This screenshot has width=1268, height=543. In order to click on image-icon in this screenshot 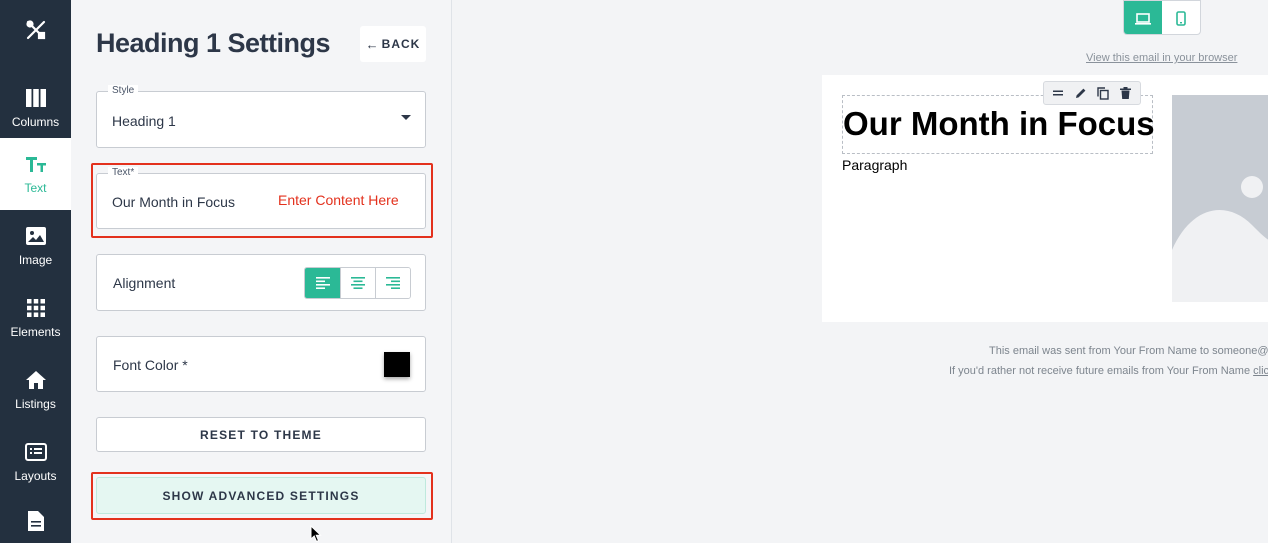, I will do `click(36, 236)`.